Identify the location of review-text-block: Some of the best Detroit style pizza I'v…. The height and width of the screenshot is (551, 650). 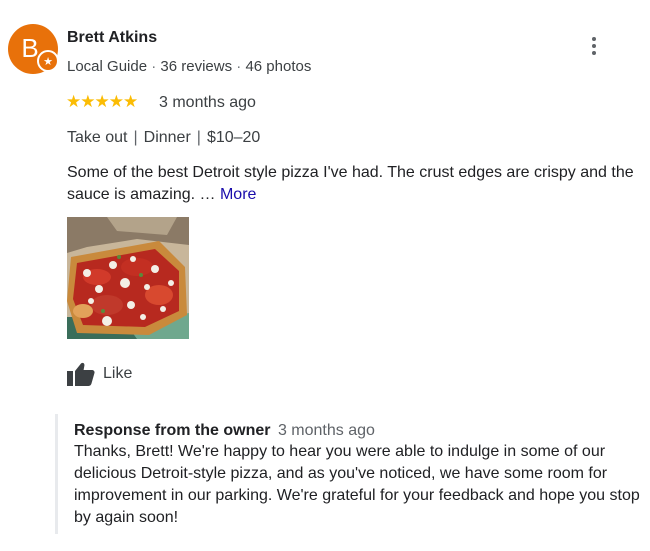
(352, 184).